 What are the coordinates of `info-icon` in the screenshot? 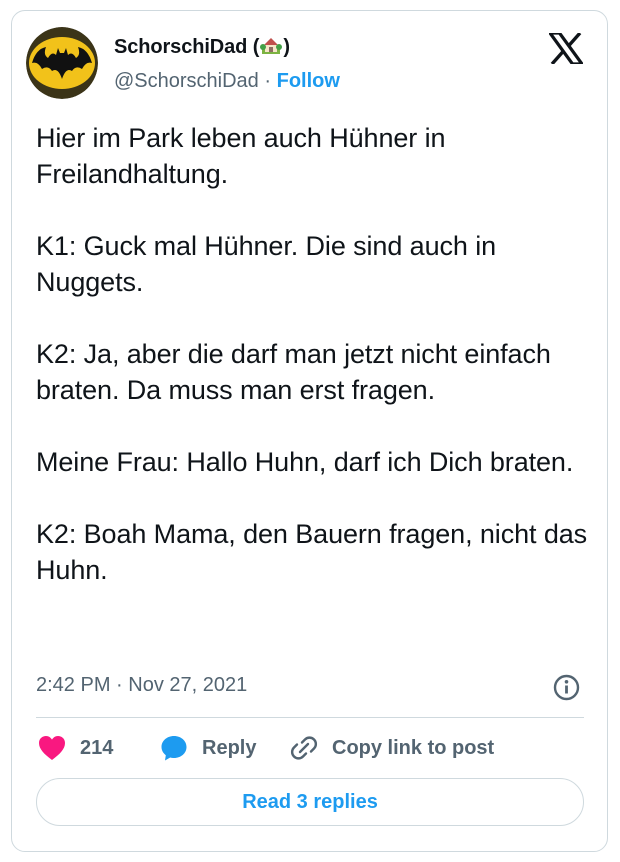 It's located at (566, 687).